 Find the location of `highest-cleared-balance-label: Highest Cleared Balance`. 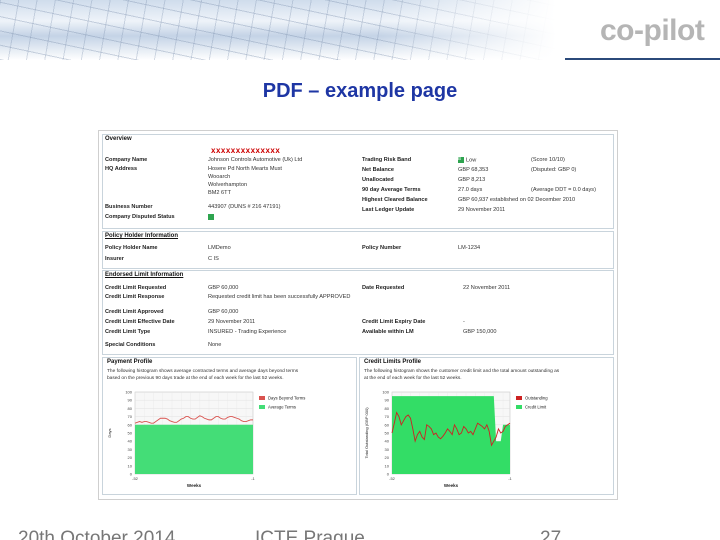

highest-cleared-balance-label: Highest Cleared Balance is located at coordinates (395, 200).